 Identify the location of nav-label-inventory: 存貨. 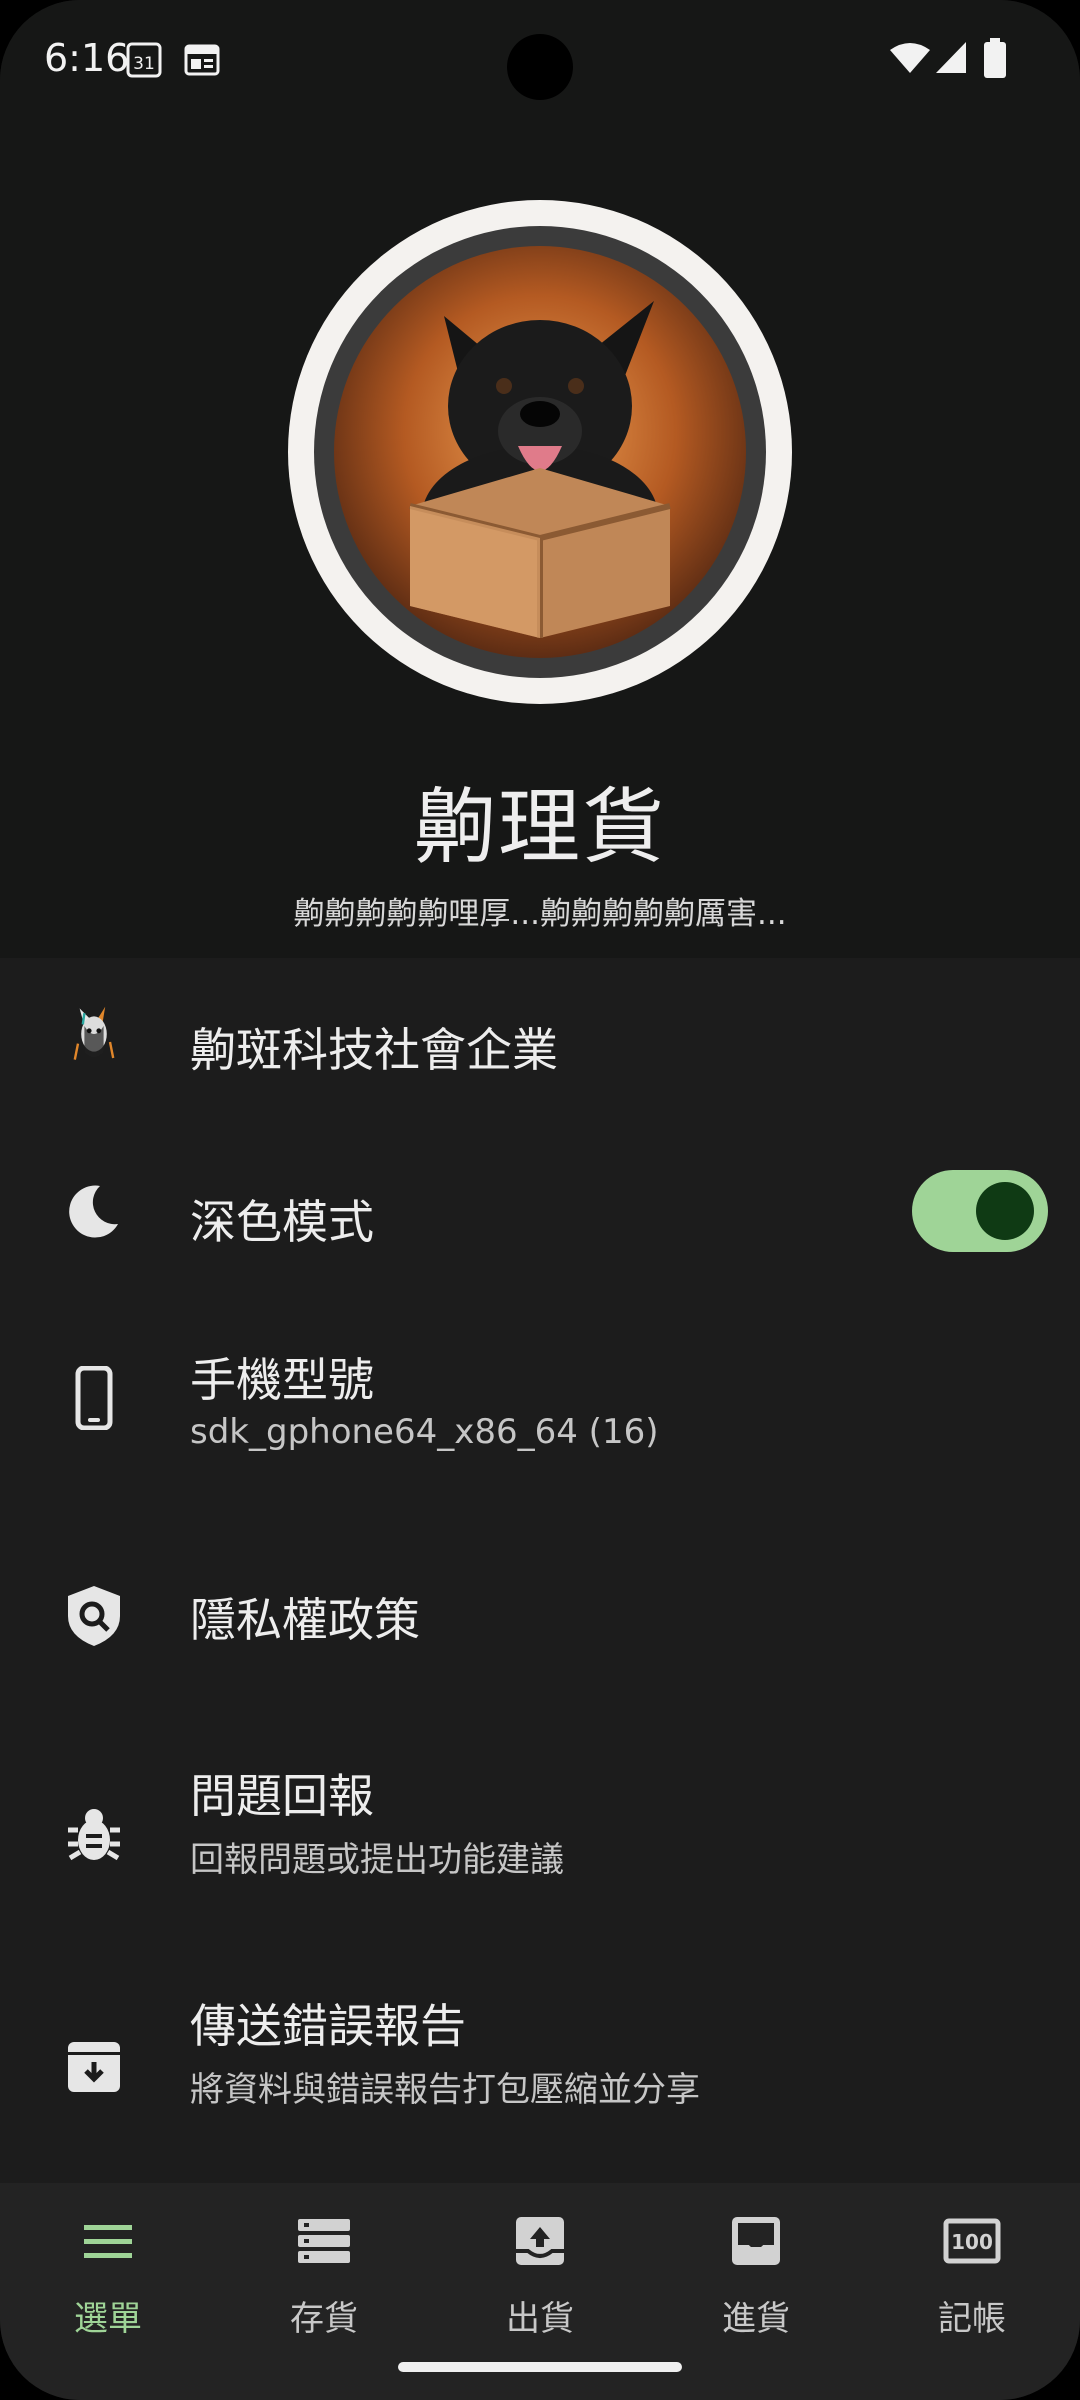
(324, 2319).